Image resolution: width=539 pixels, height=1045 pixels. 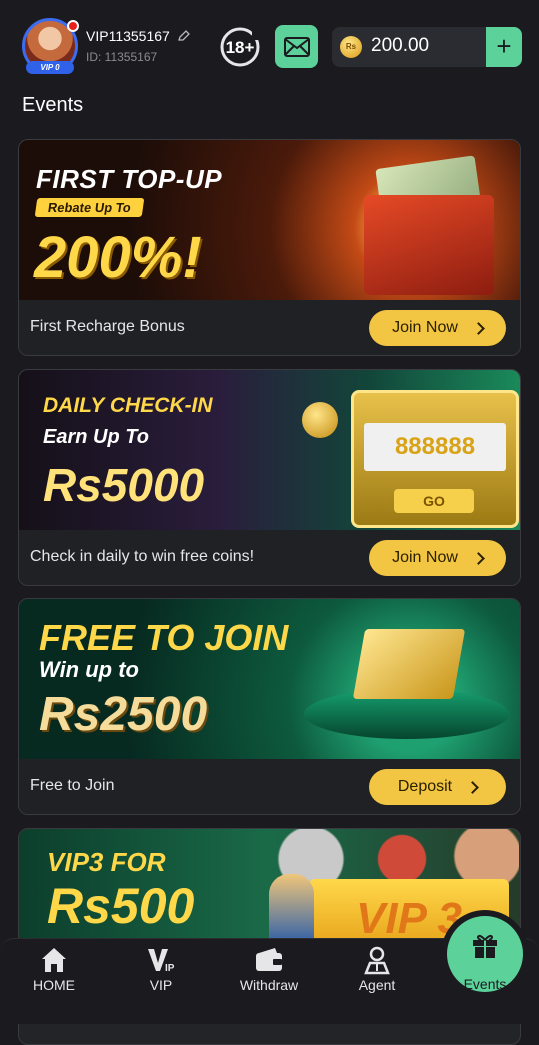 I want to click on nav-vip: IP VIP, so click(x=161, y=982).